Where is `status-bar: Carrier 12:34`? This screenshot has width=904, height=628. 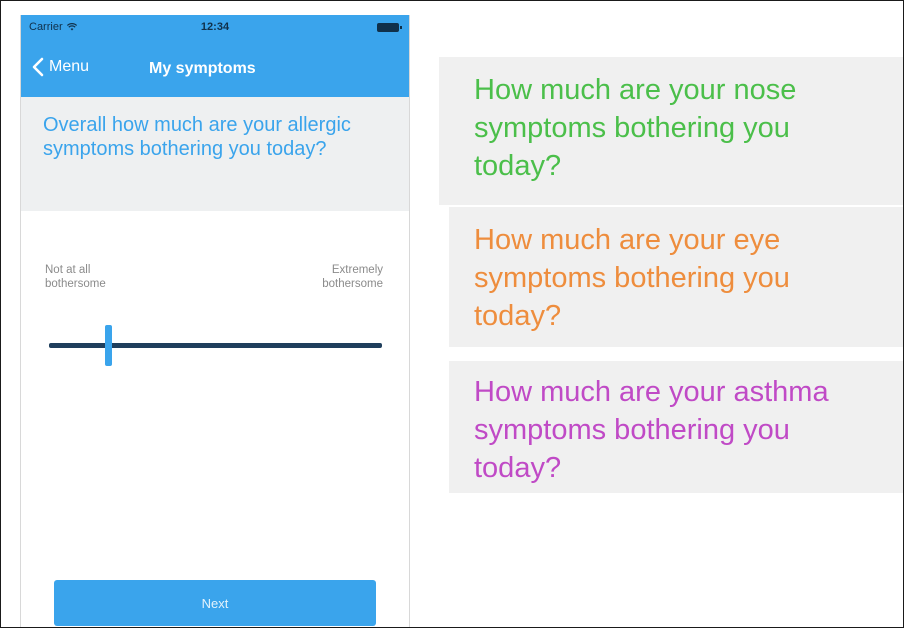 status-bar: Carrier 12:34 is located at coordinates (215, 28).